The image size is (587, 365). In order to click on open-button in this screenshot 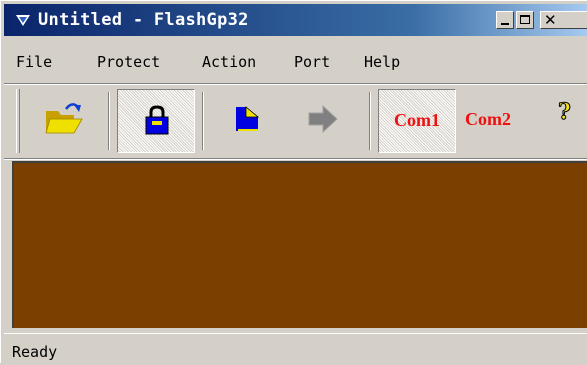, I will do `click(63, 121)`.